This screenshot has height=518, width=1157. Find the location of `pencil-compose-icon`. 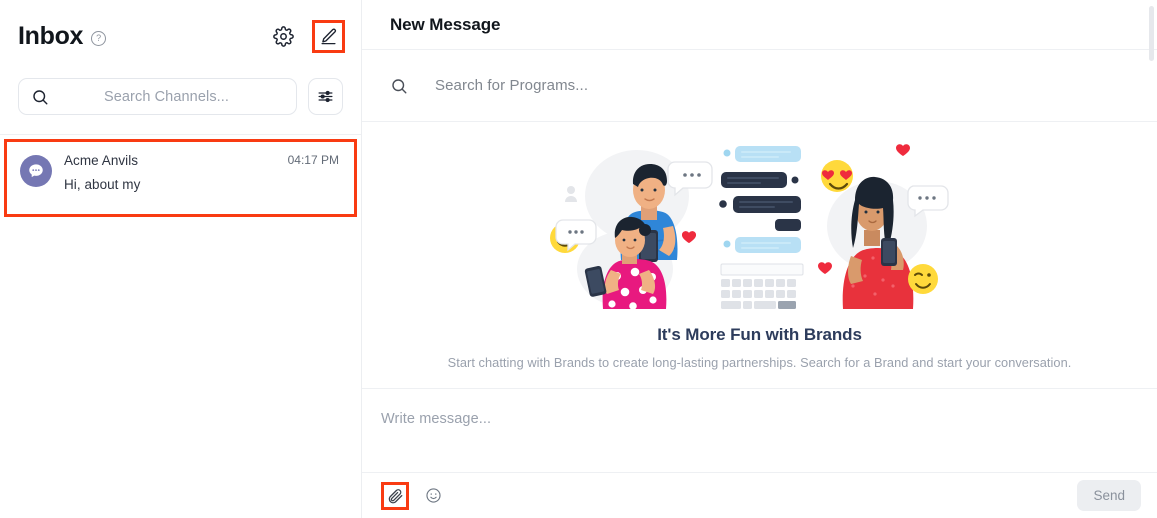

pencil-compose-icon is located at coordinates (329, 36).